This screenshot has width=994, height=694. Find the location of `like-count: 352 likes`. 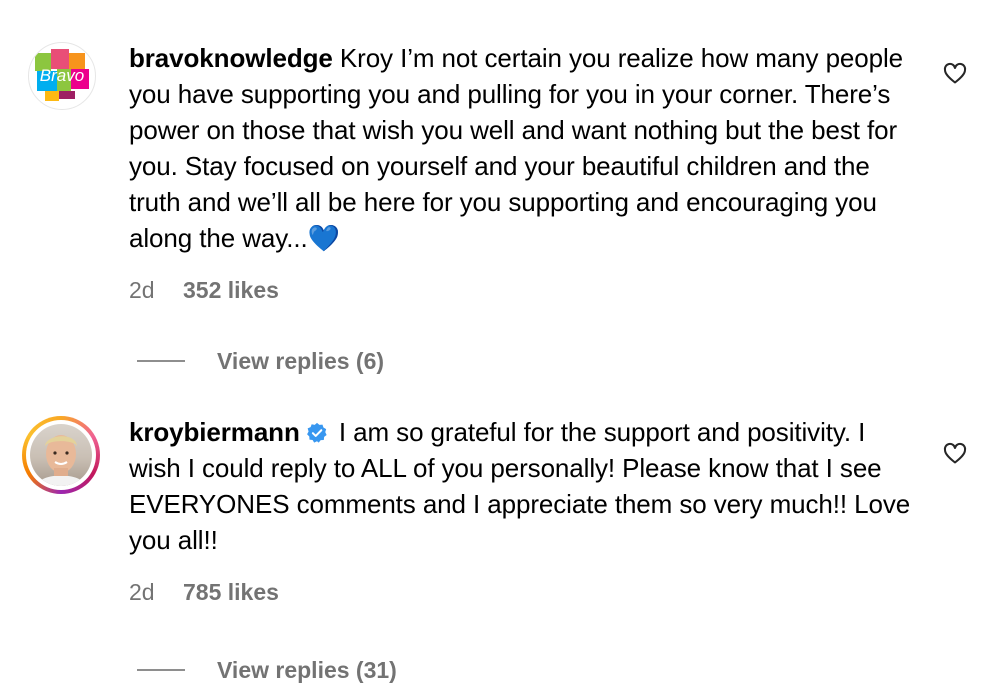

like-count: 352 likes is located at coordinates (231, 290).